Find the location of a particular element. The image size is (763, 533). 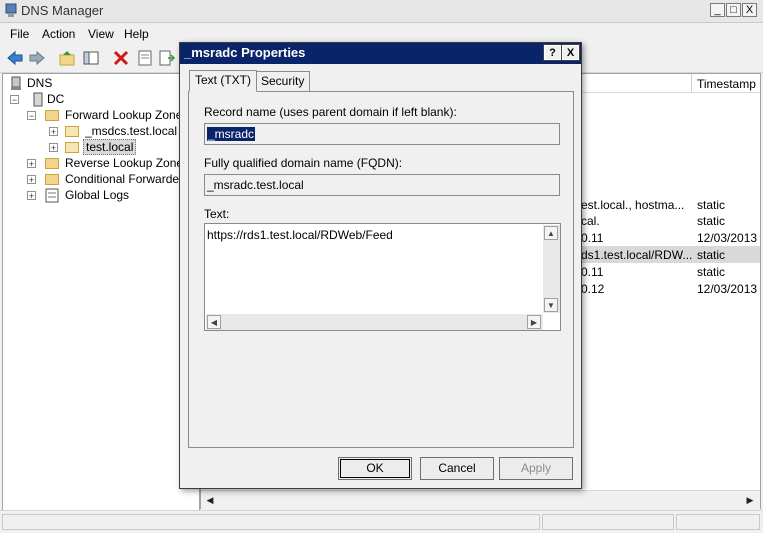

tree-label: test.local is located at coordinates (110, 147).